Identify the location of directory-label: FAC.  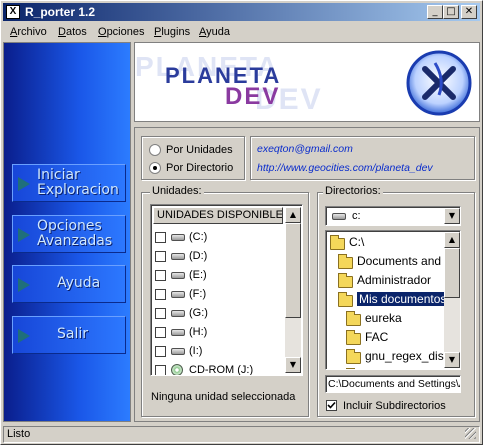
(377, 337).